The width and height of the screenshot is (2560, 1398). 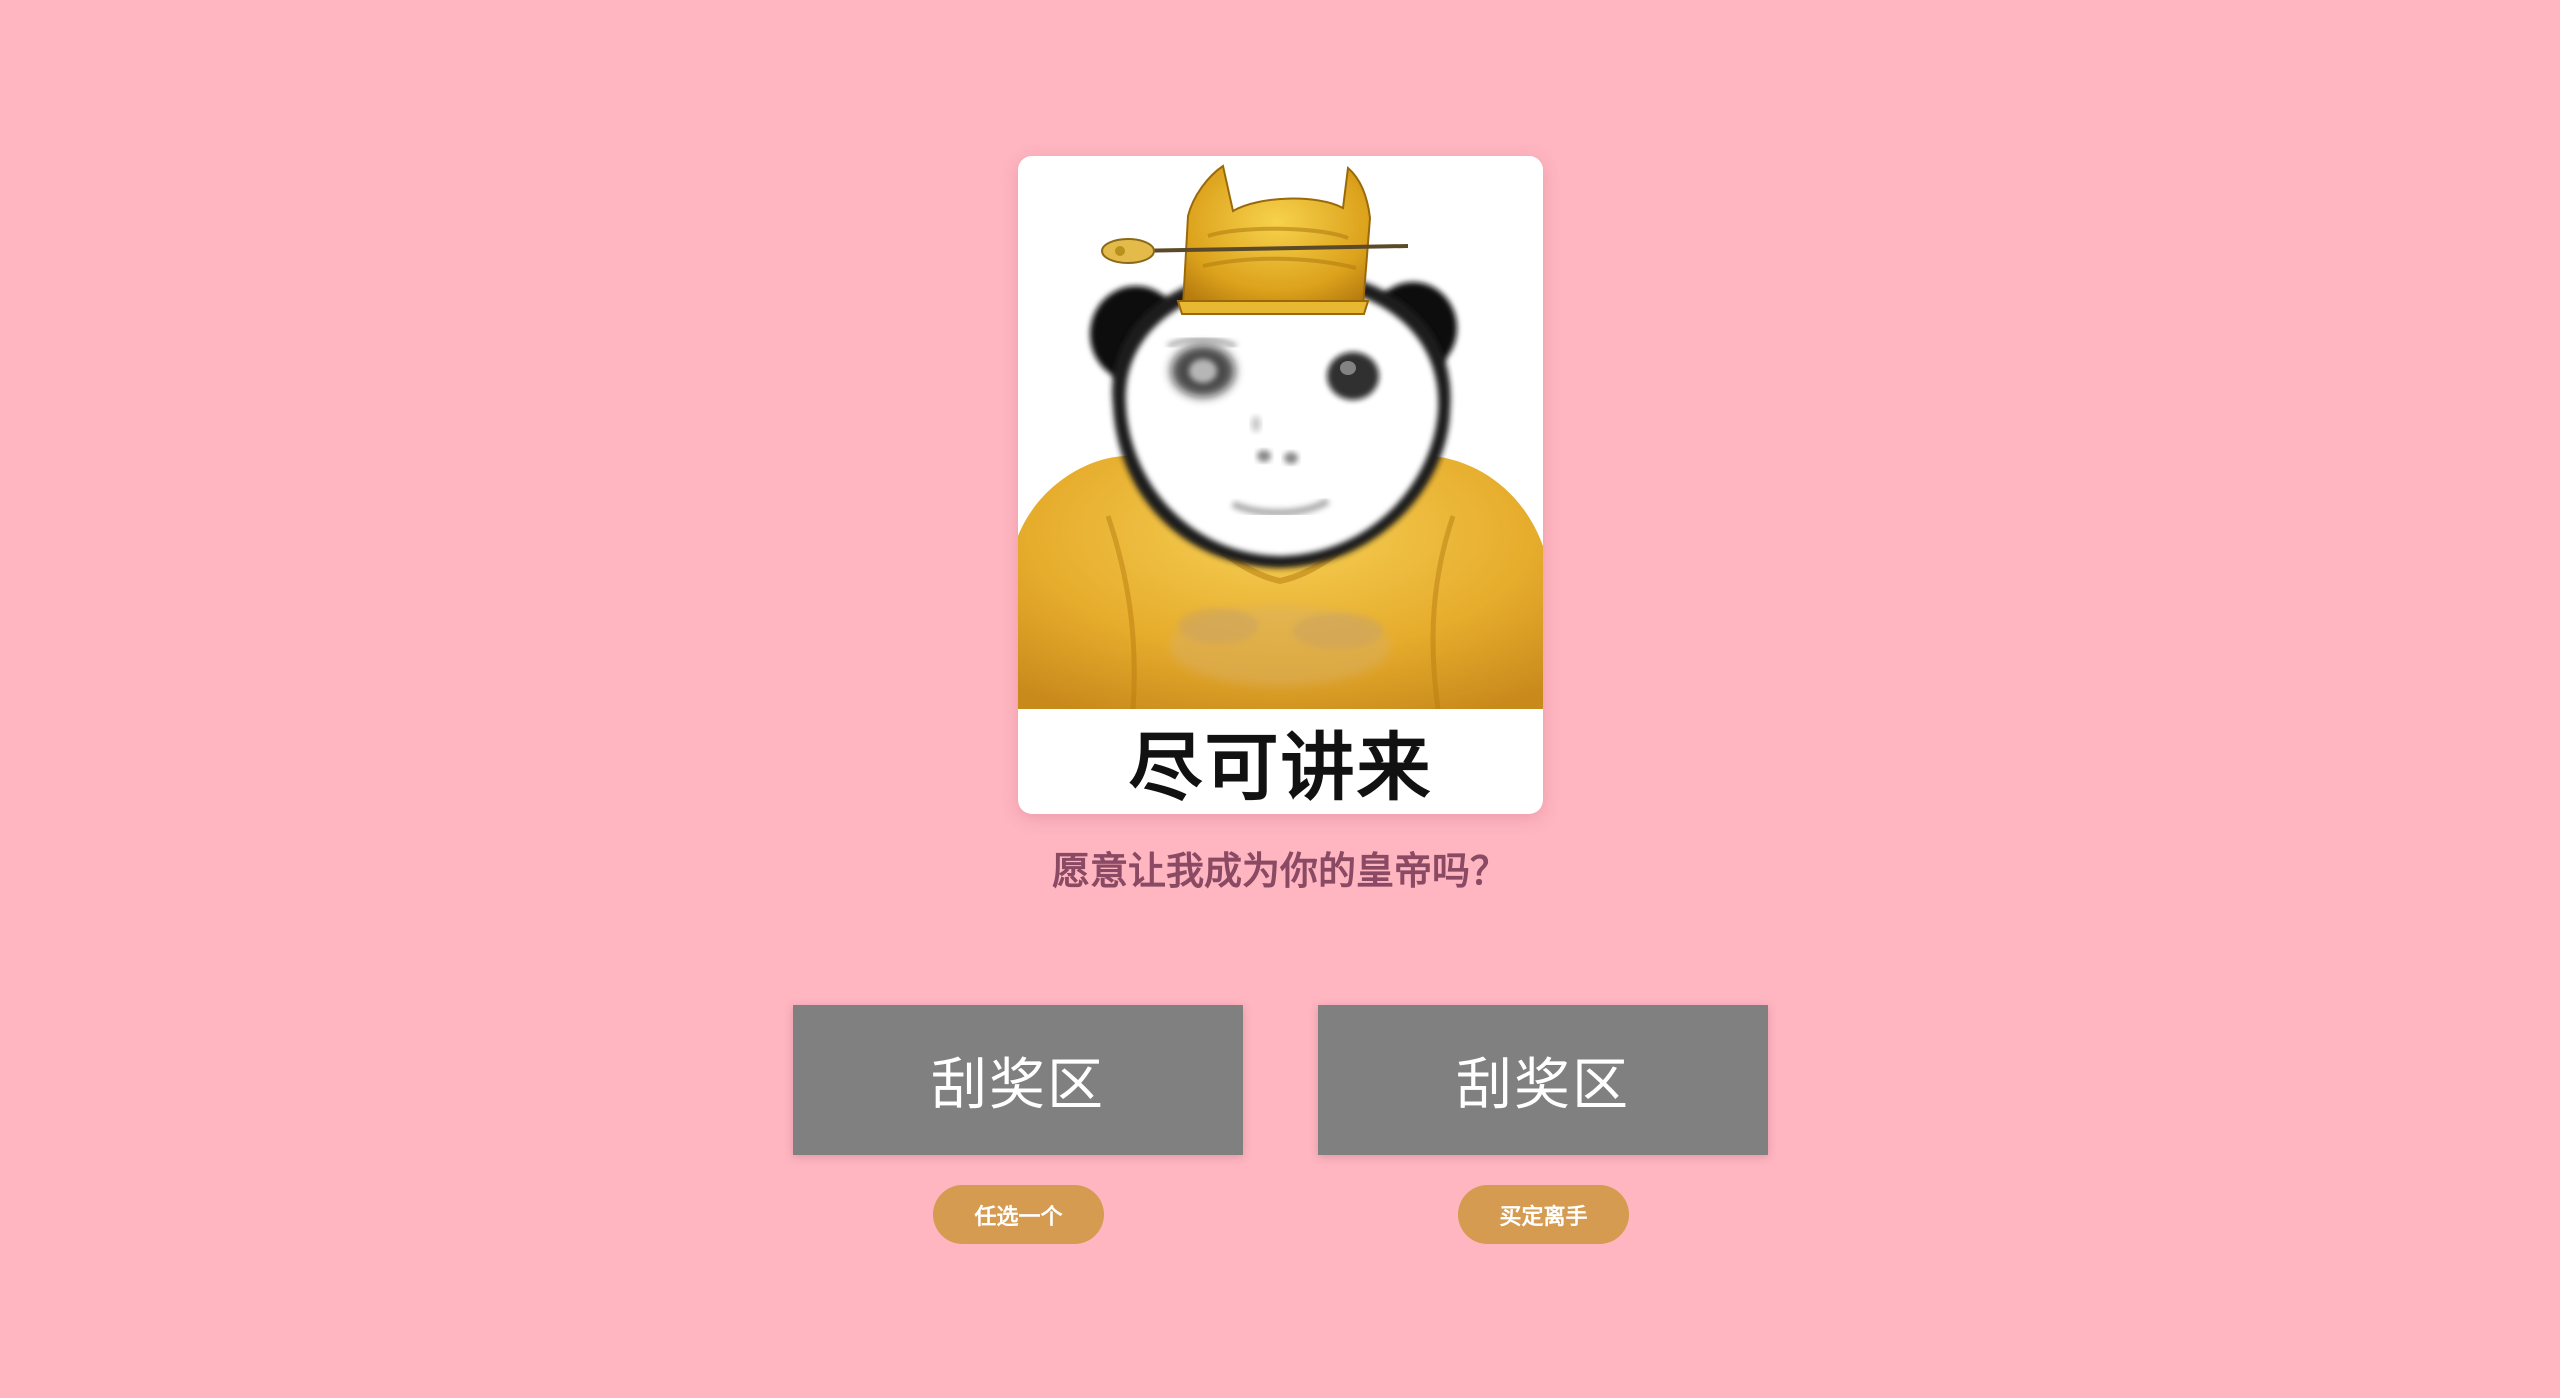 I want to click on meme-caption: 尽可讲来, so click(x=1280, y=768).